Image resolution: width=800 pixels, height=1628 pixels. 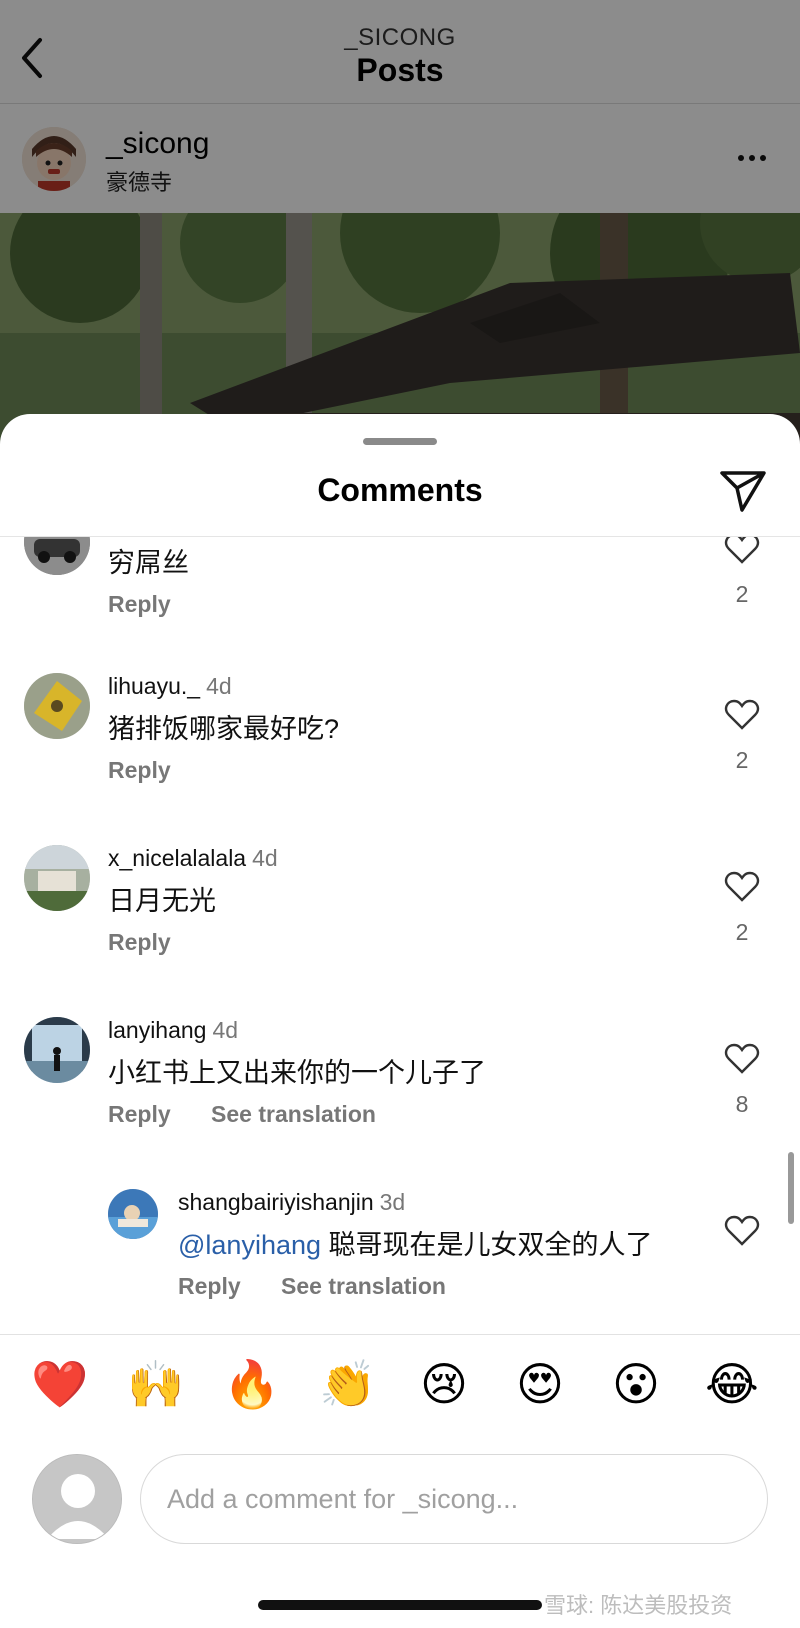 What do you see at coordinates (742, 1104) in the screenshot?
I see `like-count: 8` at bounding box center [742, 1104].